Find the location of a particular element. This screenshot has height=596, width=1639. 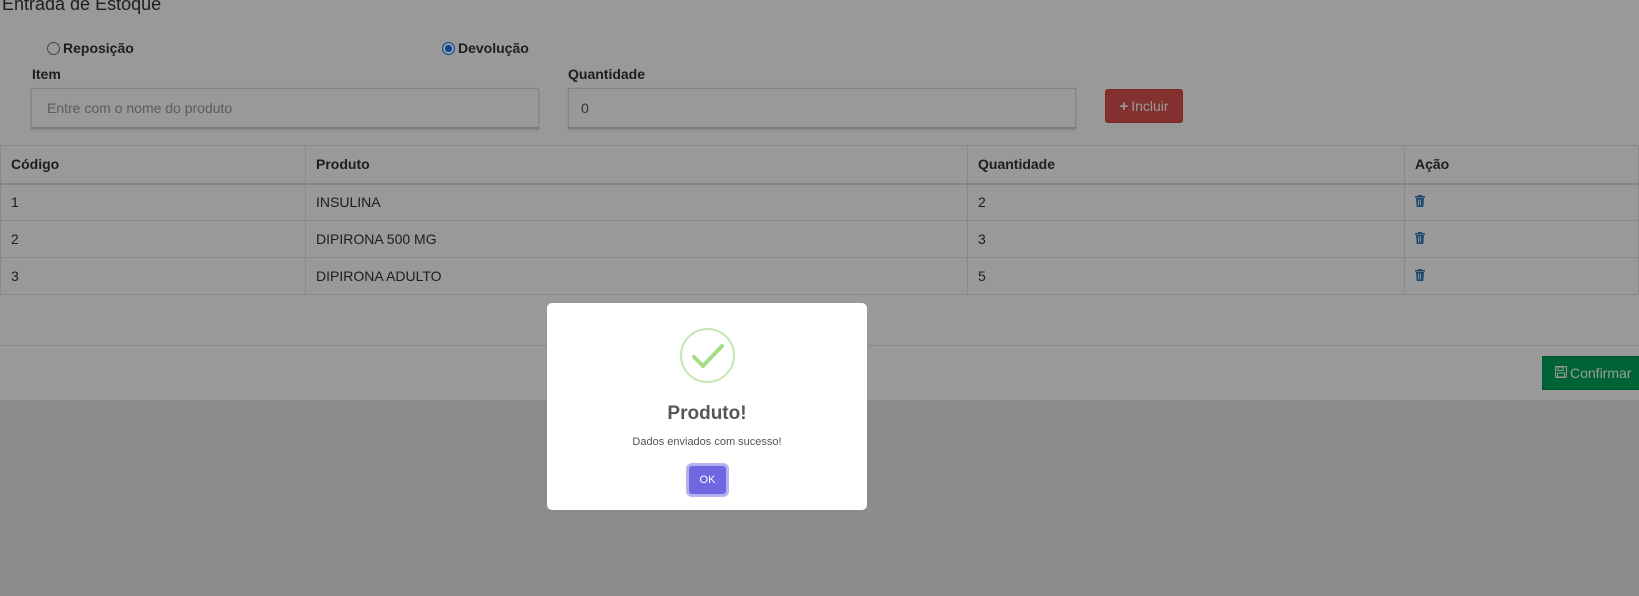

ok-button: OK is located at coordinates (707, 480).